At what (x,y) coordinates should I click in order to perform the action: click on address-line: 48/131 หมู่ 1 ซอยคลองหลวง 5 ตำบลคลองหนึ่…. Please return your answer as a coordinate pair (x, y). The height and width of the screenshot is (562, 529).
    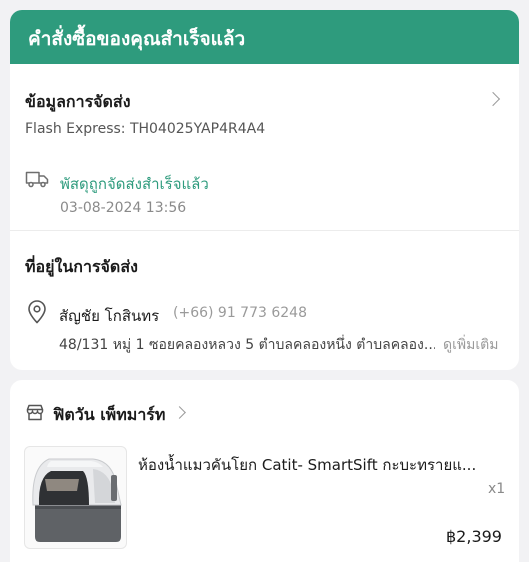
    Looking at the image, I should click on (247, 345).